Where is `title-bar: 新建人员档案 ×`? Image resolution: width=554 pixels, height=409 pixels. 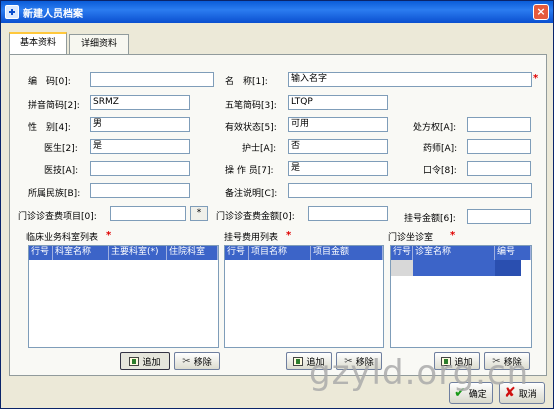 title-bar: 新建人员档案 × is located at coordinates (277, 12).